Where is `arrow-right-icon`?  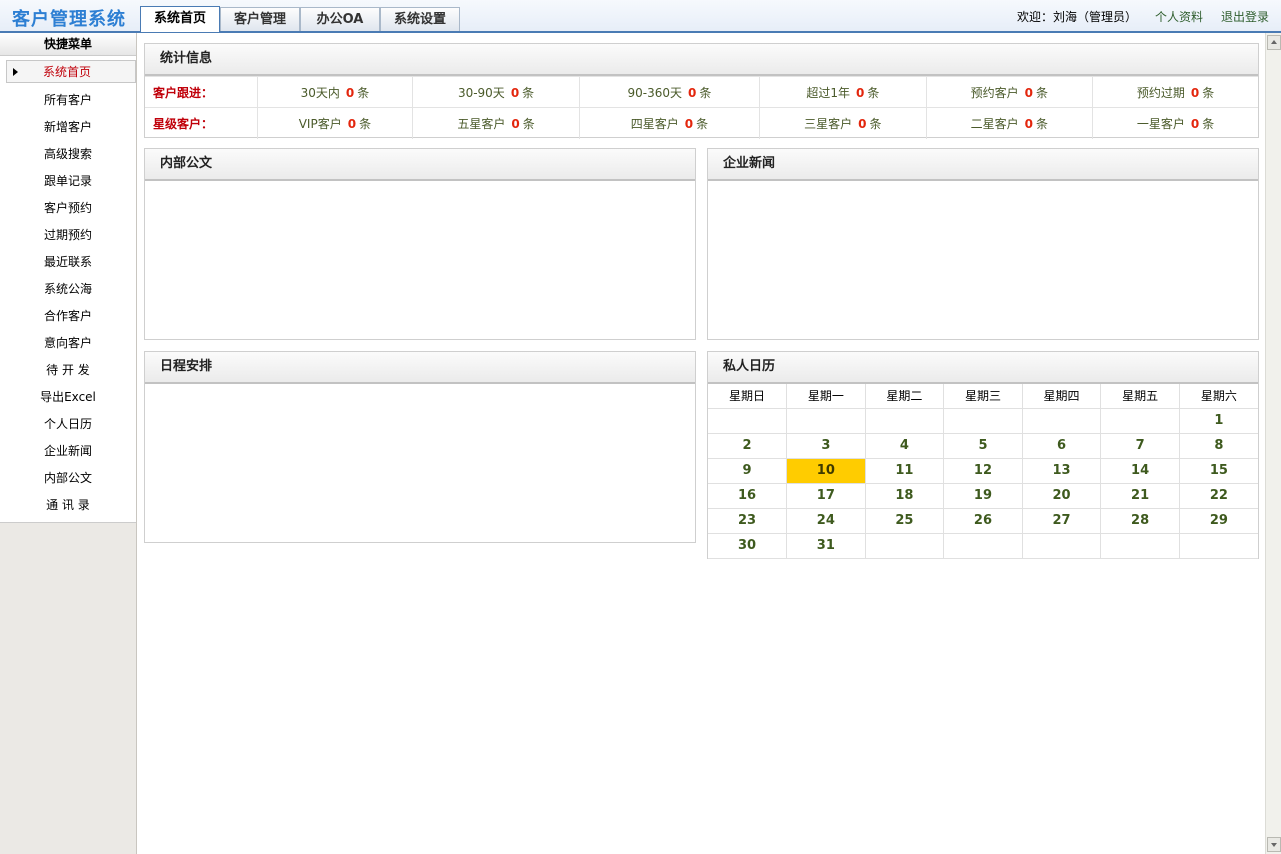
arrow-right-icon is located at coordinates (15, 72).